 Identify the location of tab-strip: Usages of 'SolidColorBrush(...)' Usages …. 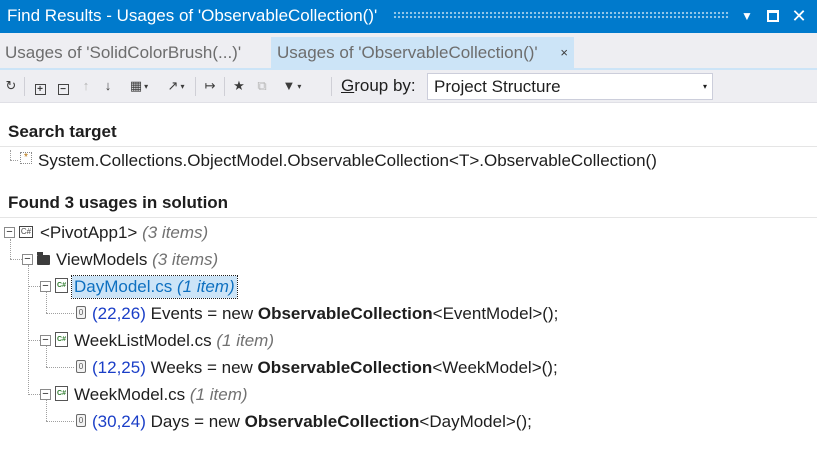
(408, 51).